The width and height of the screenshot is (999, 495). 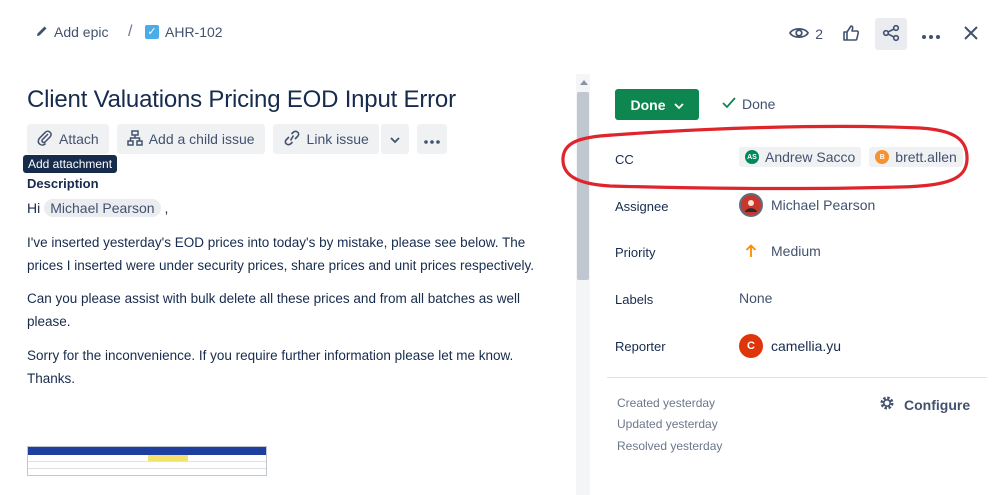 I want to click on greeting-text: Hi, so click(x=34, y=208).